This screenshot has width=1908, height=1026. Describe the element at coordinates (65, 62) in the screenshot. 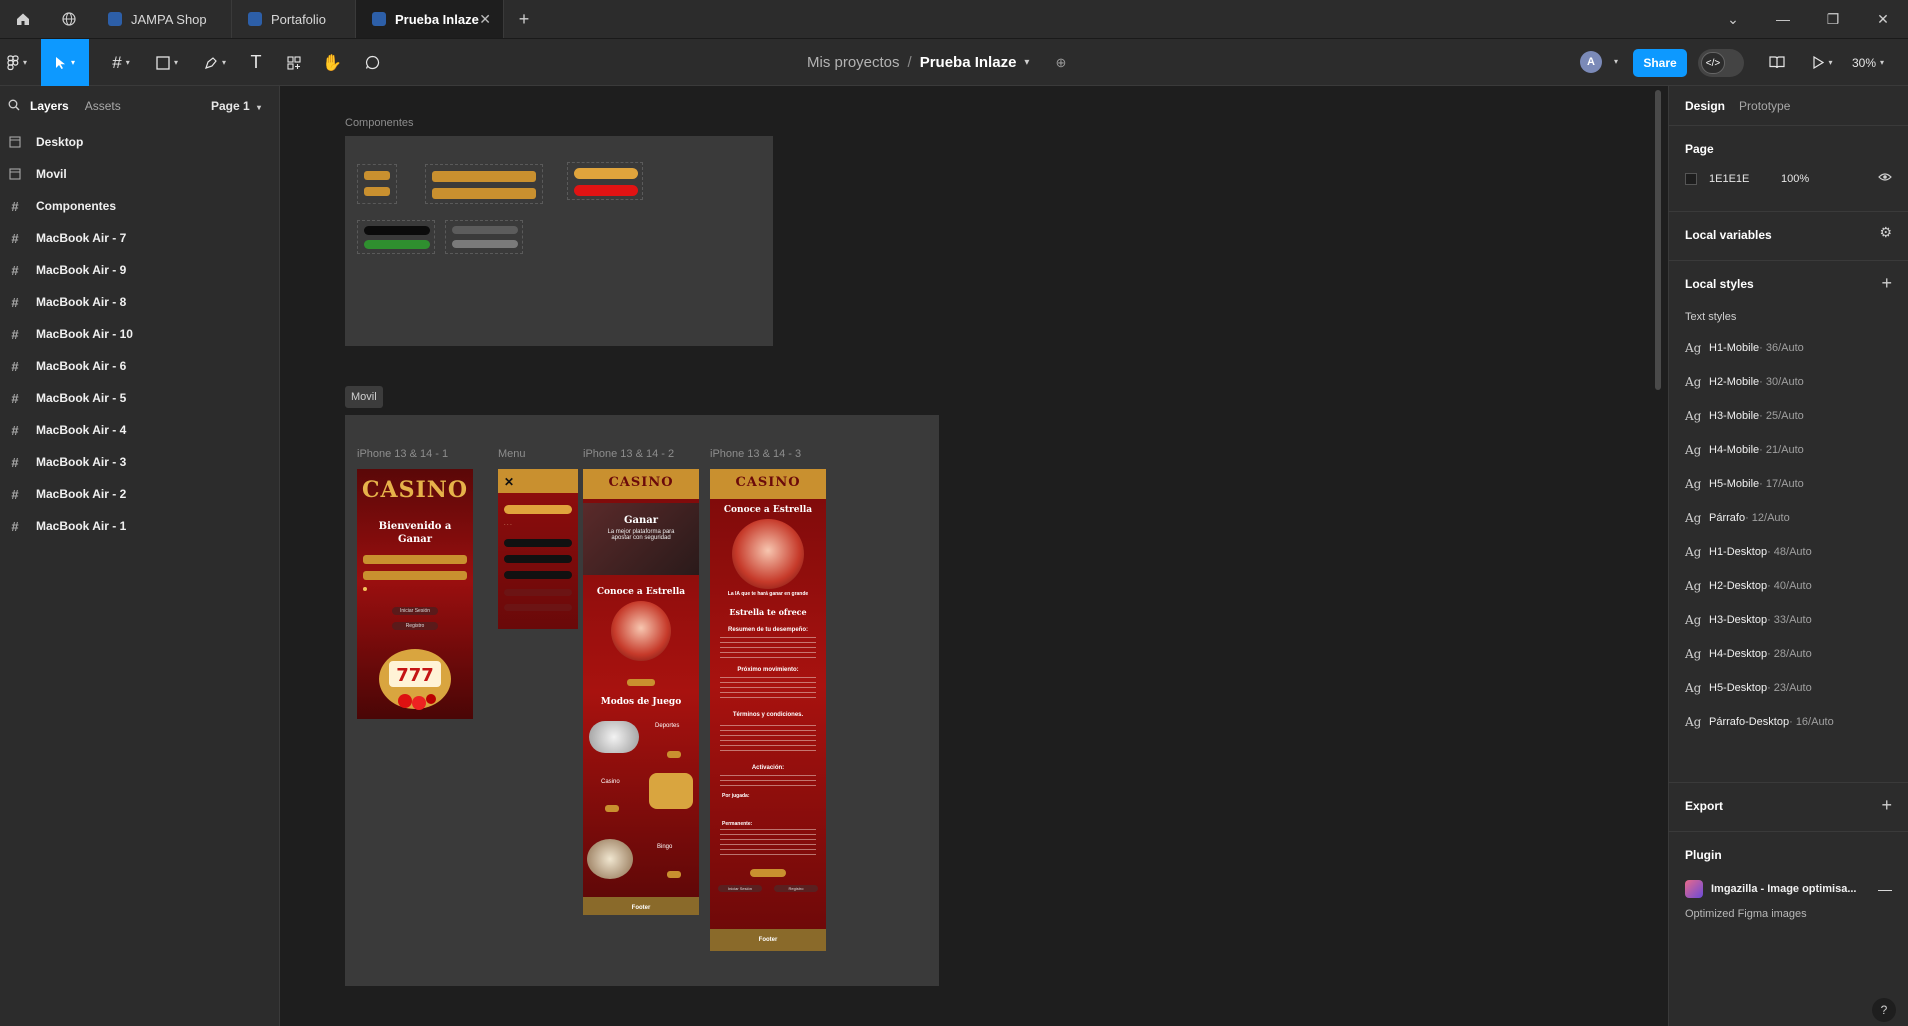

I see `move-tool: ▾` at that location.